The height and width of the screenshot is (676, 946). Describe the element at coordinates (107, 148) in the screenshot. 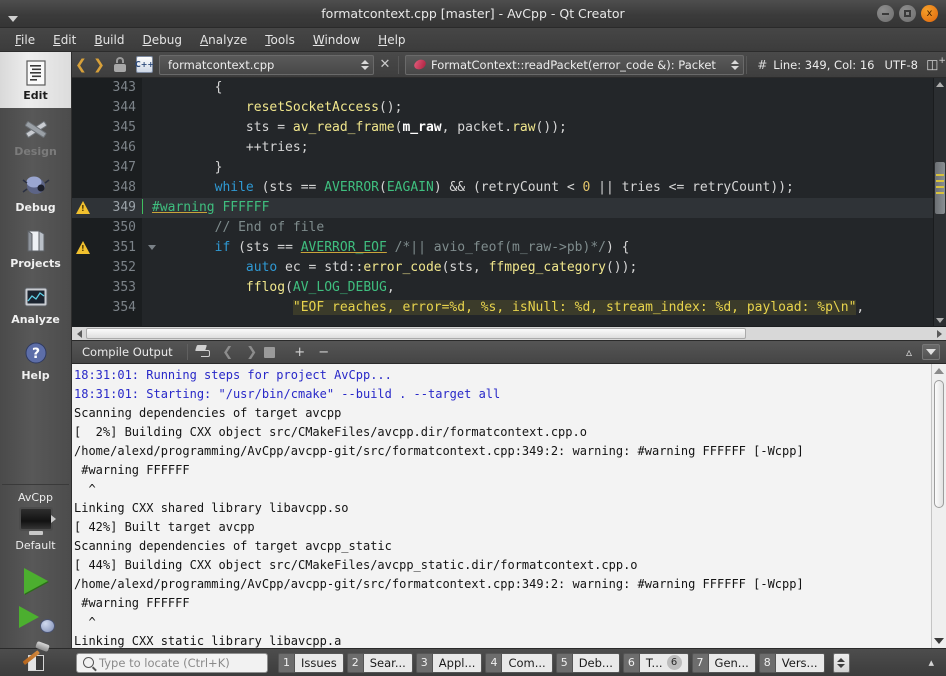

I see `gutter-line: 346` at that location.